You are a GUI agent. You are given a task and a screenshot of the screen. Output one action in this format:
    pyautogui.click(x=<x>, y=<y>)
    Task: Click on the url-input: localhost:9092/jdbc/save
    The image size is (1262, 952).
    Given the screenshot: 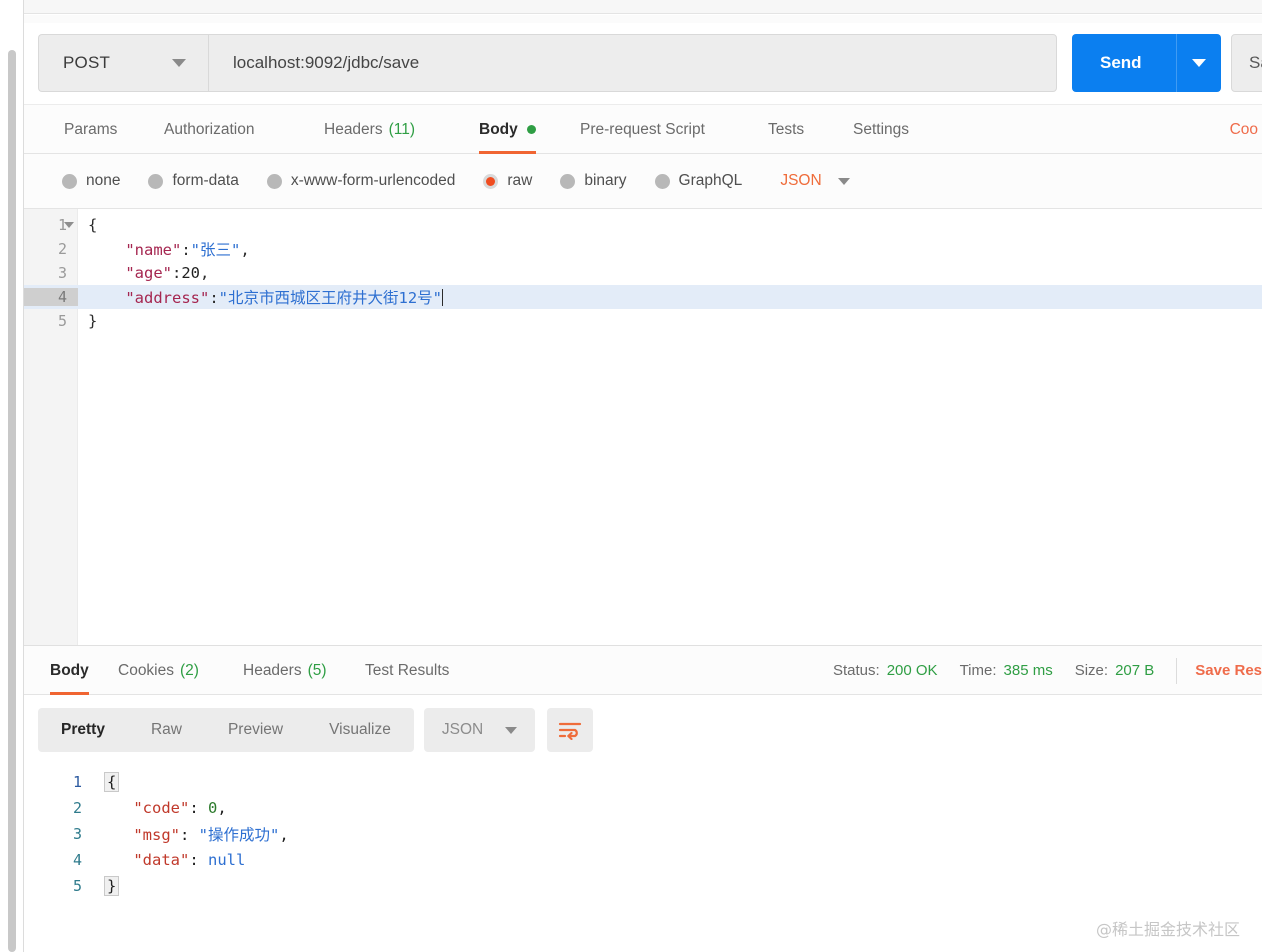 What is the action you would take?
    pyautogui.click(x=632, y=63)
    